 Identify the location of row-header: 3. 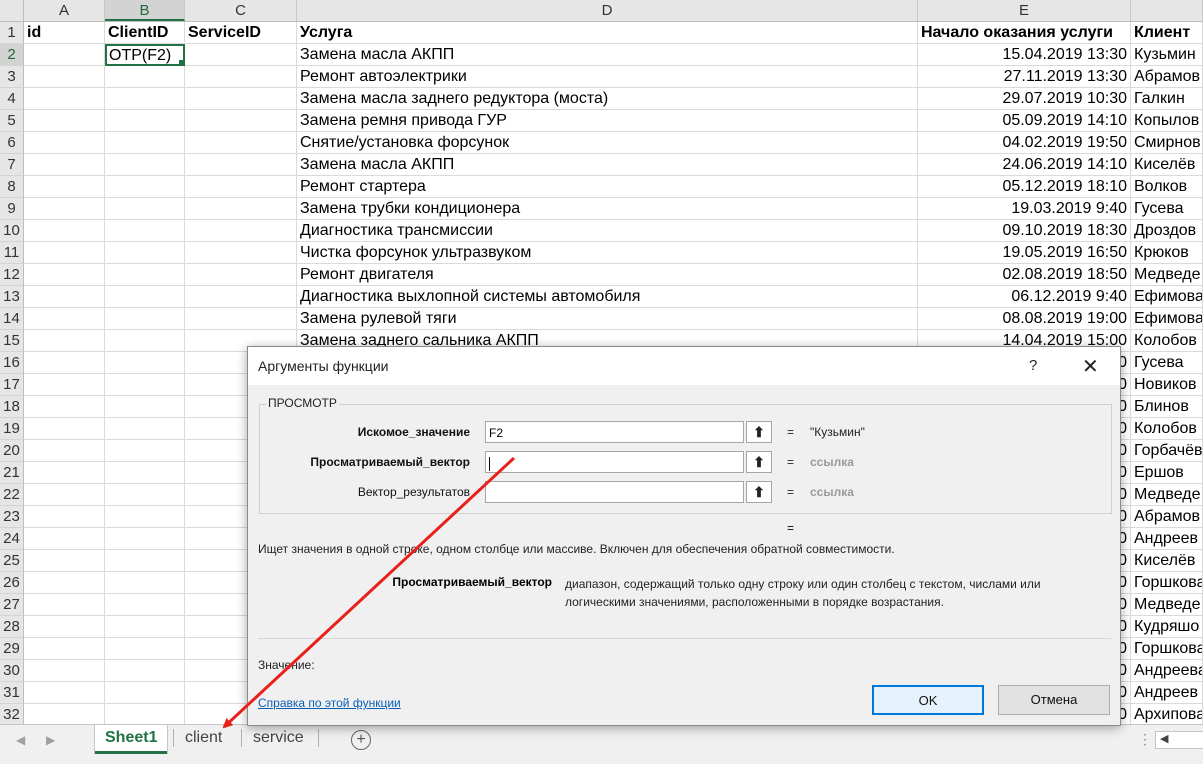
(12, 77).